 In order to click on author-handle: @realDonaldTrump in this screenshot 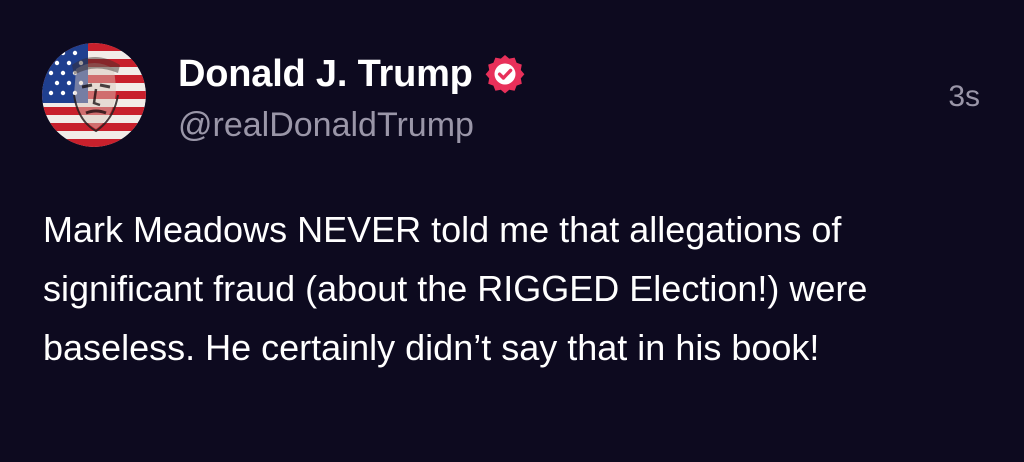, I will do `click(326, 125)`.